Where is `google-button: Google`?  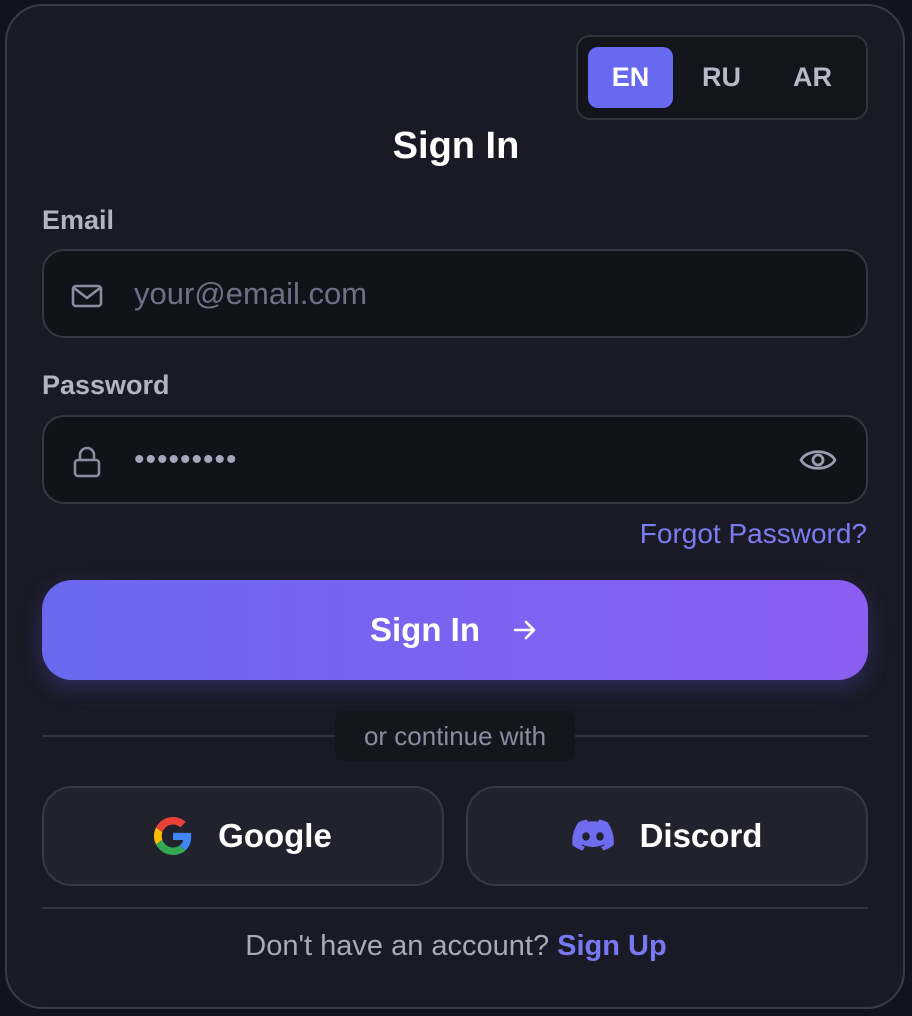 google-button: Google is located at coordinates (243, 836).